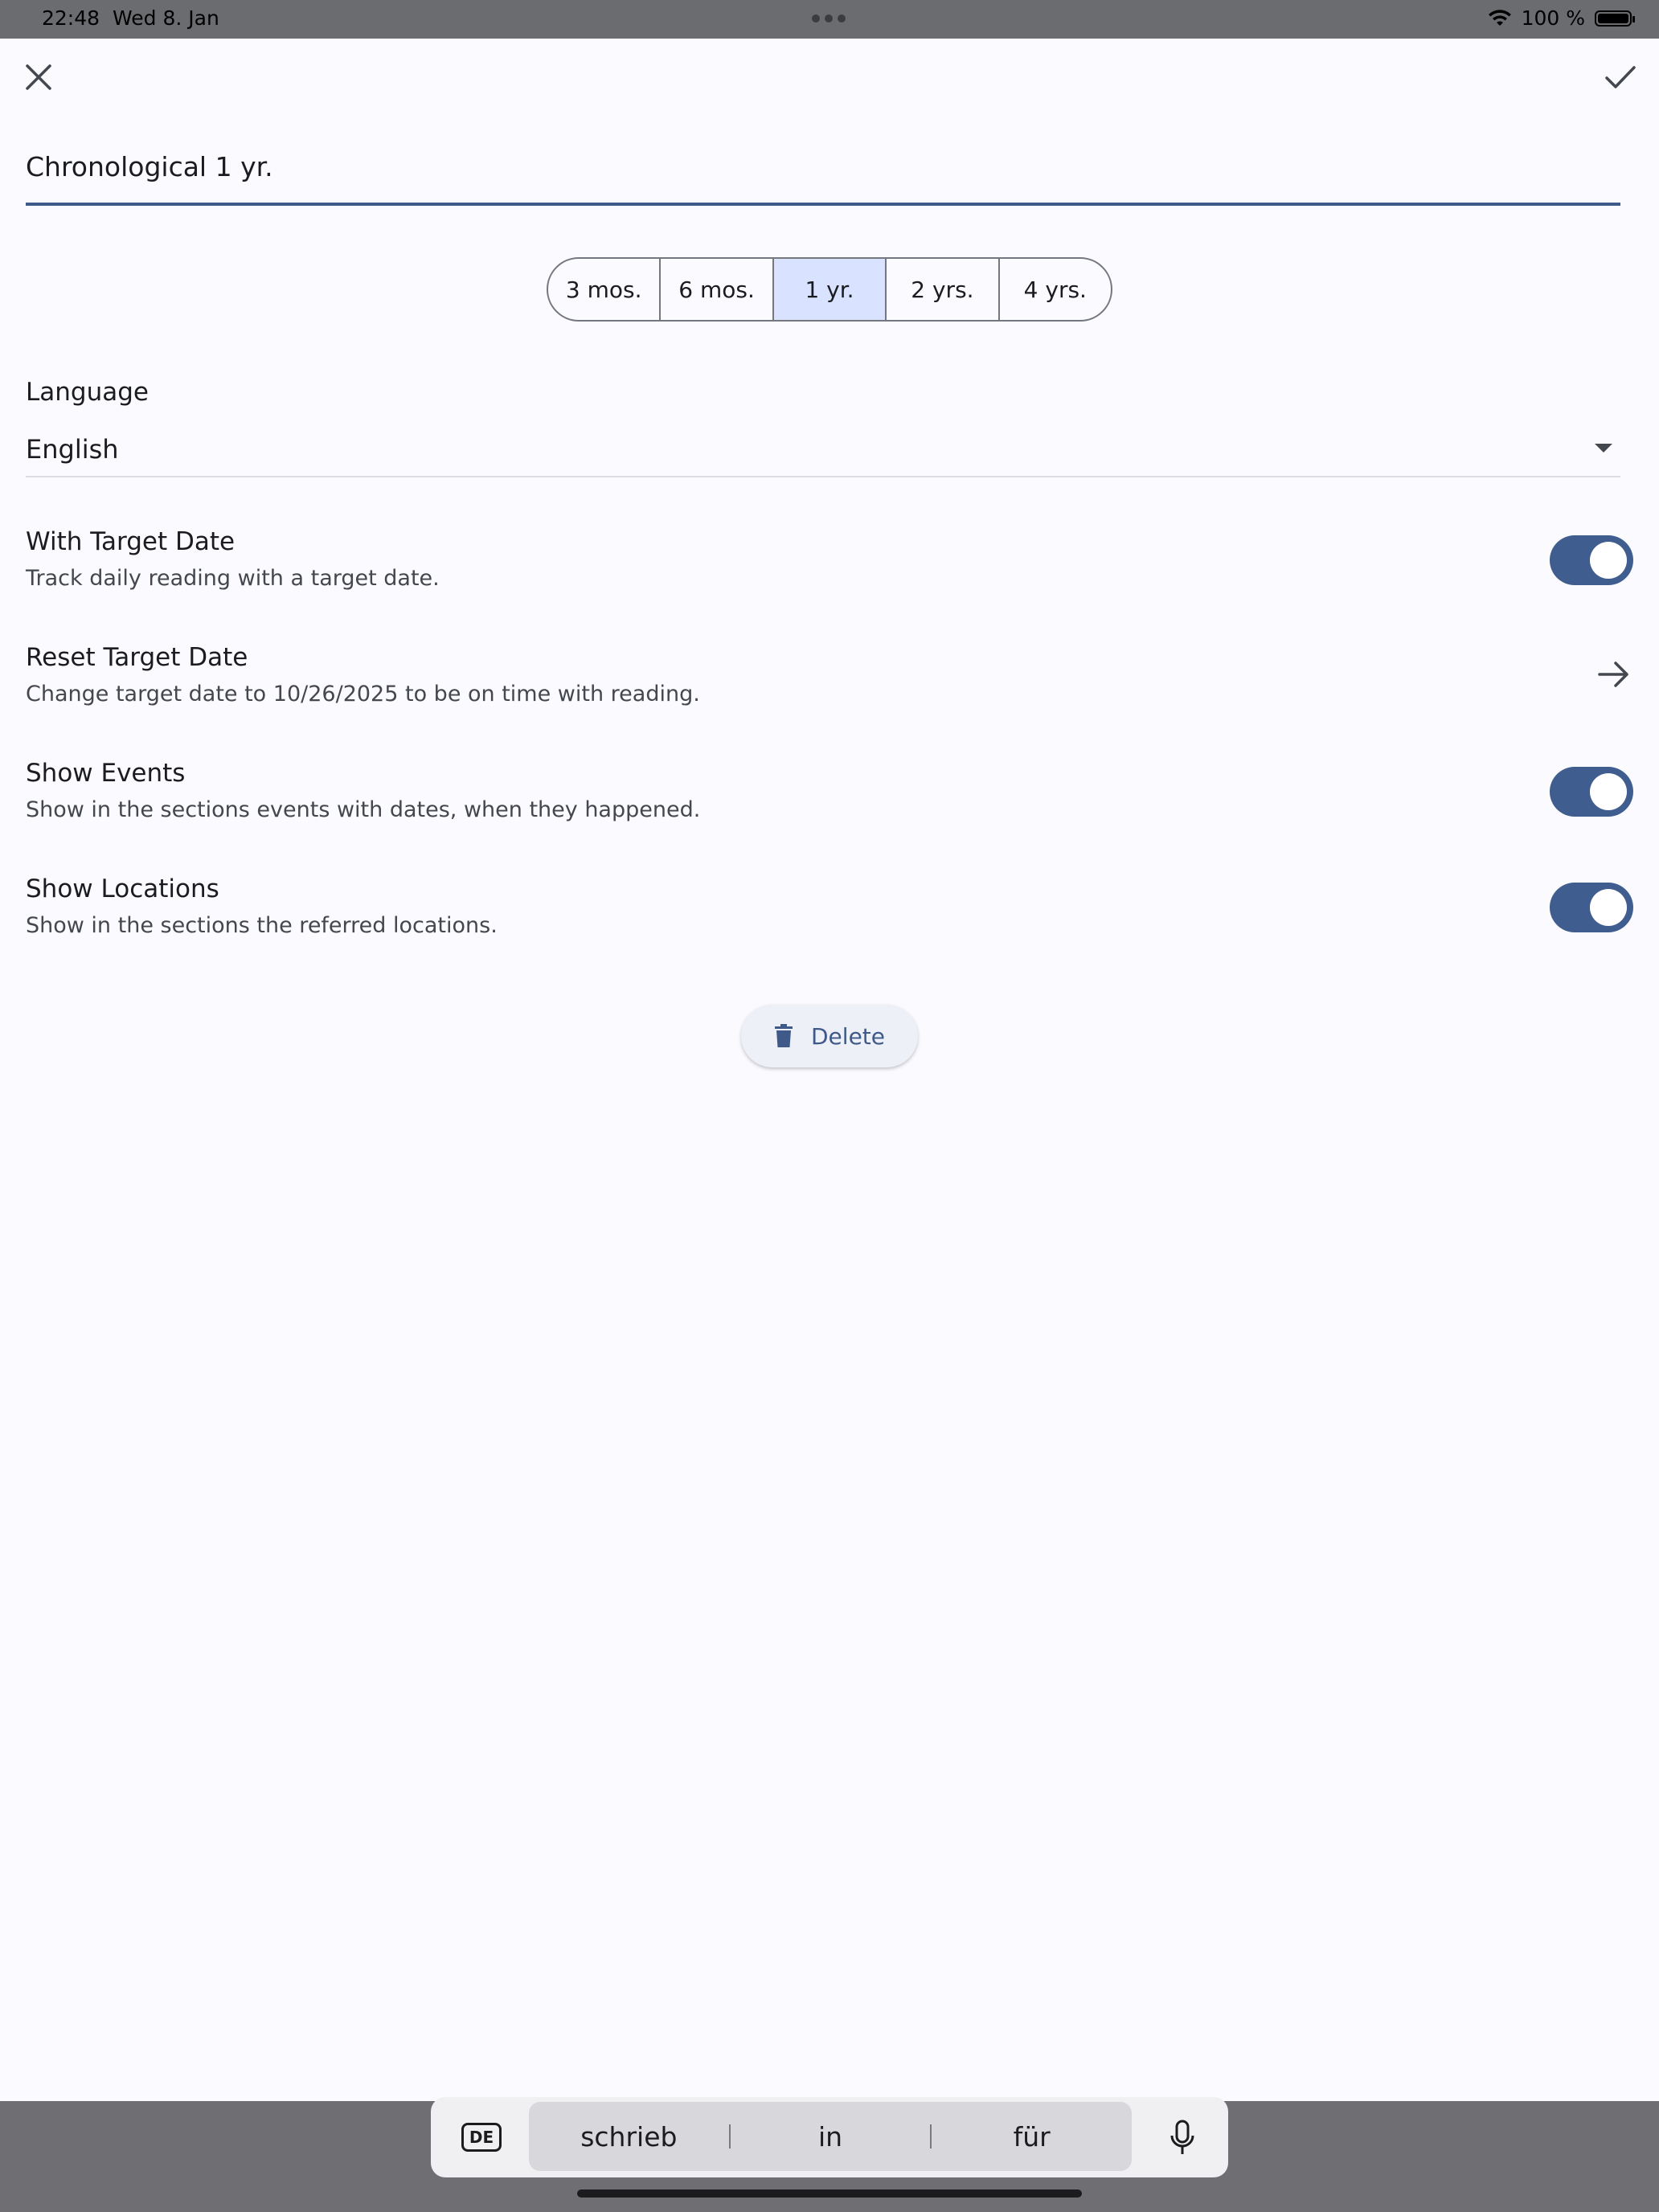 The width and height of the screenshot is (1659, 2212). What do you see at coordinates (131, 541) in the screenshot?
I see `setting-title: With Target Date` at bounding box center [131, 541].